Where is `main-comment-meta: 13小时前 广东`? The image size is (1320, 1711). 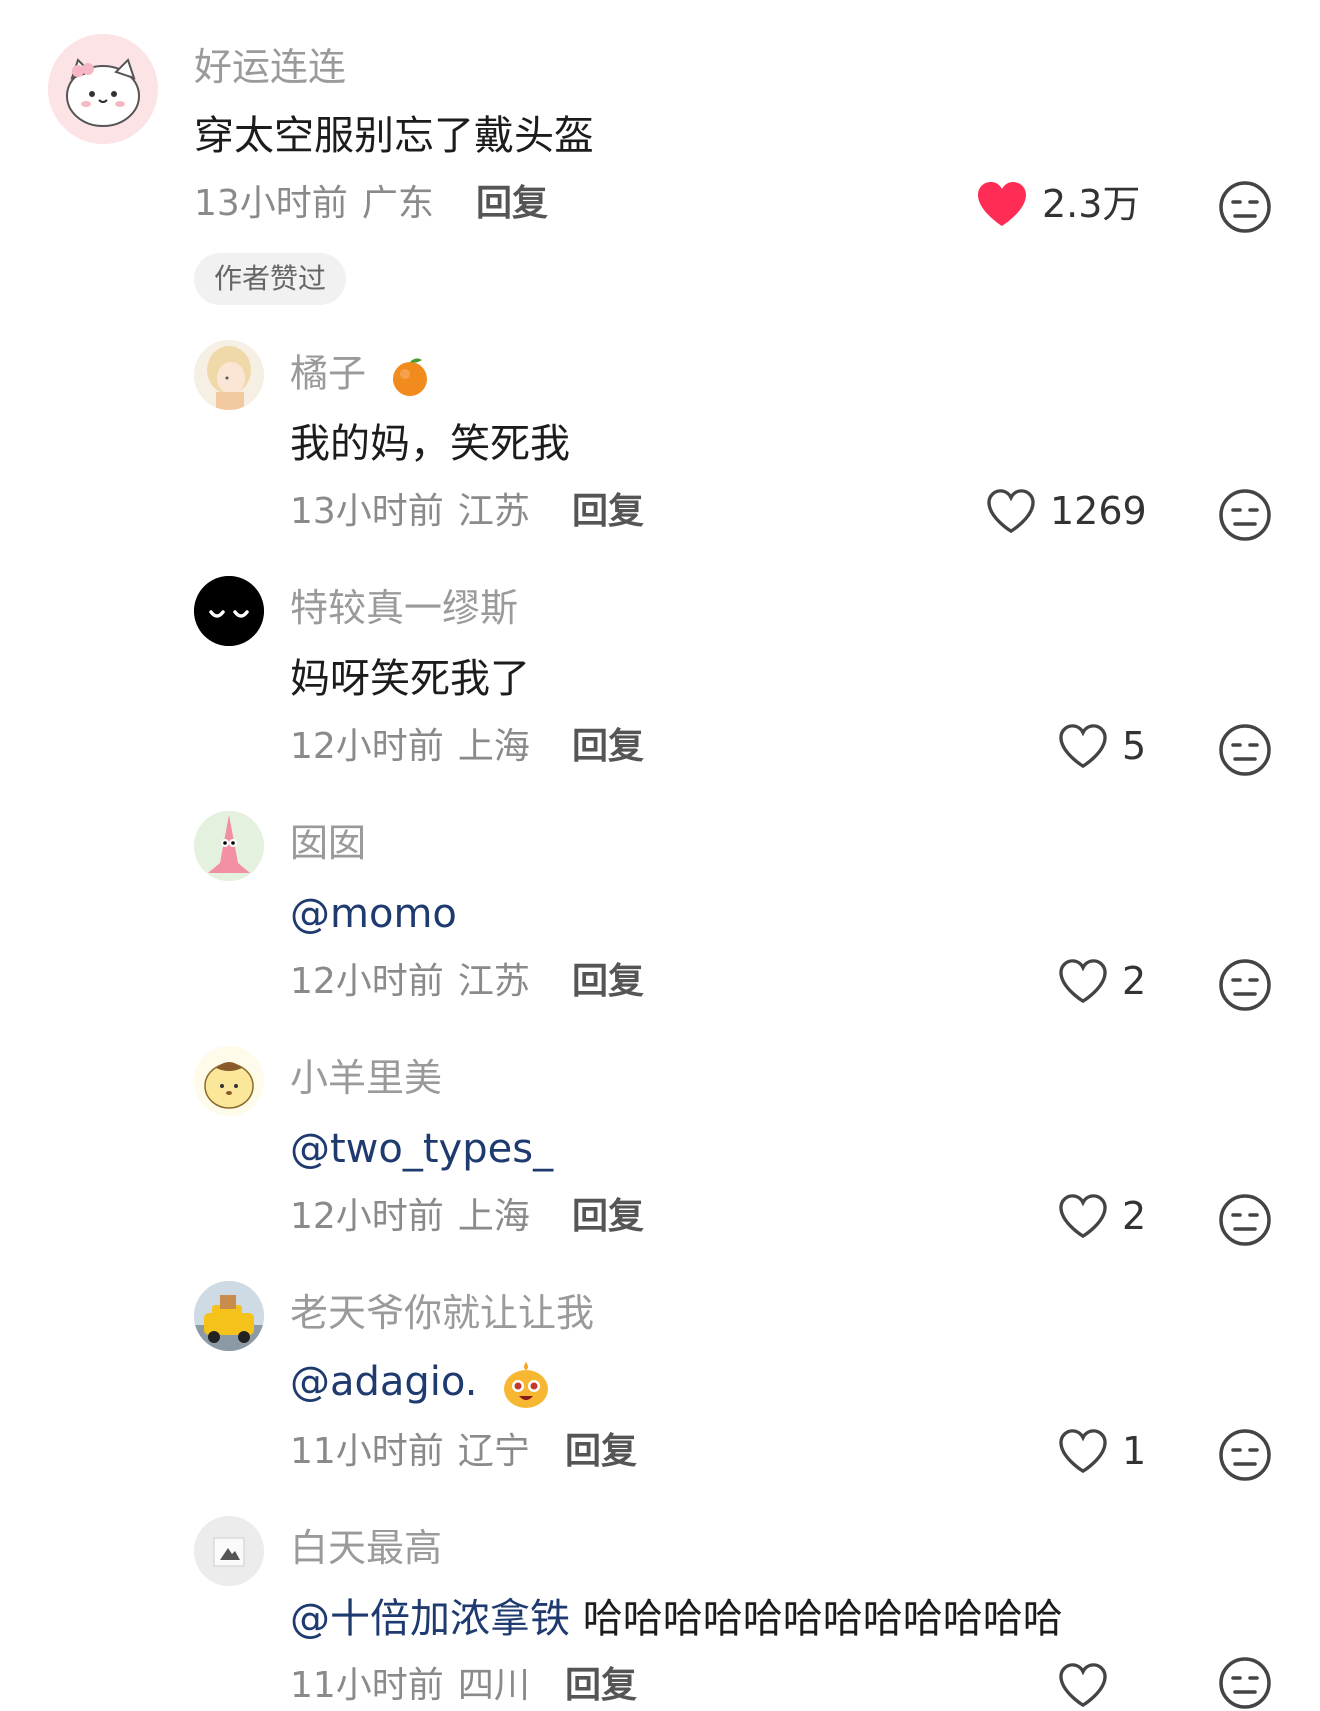 main-comment-meta: 13小时前 广东 is located at coordinates (314, 204).